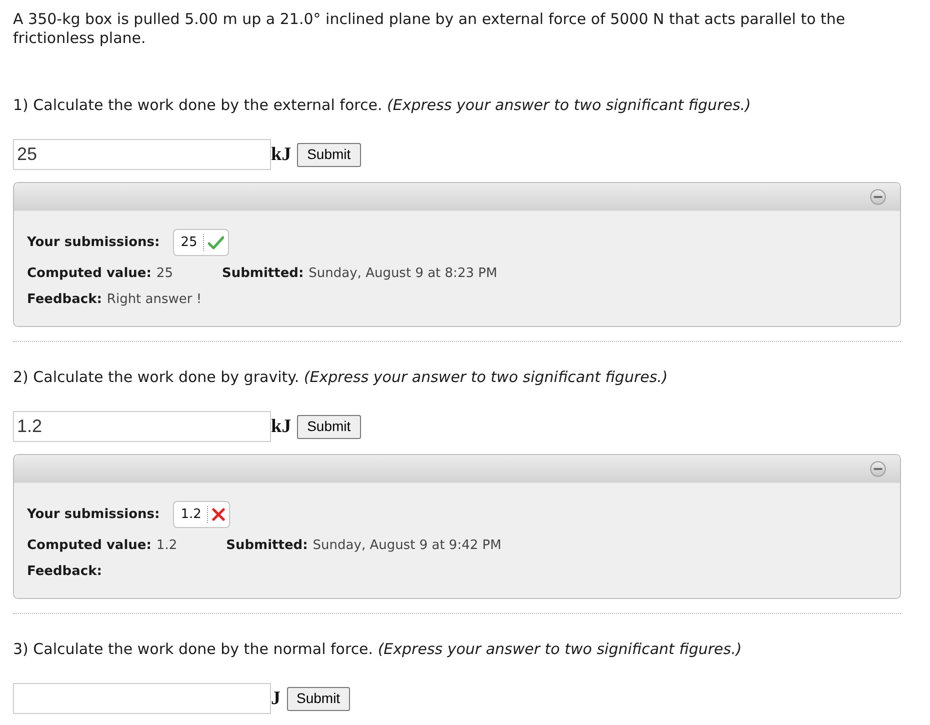 The image size is (930, 725). I want to click on field-value: Sunday, August 9 at 9:42 PM, so click(407, 545).